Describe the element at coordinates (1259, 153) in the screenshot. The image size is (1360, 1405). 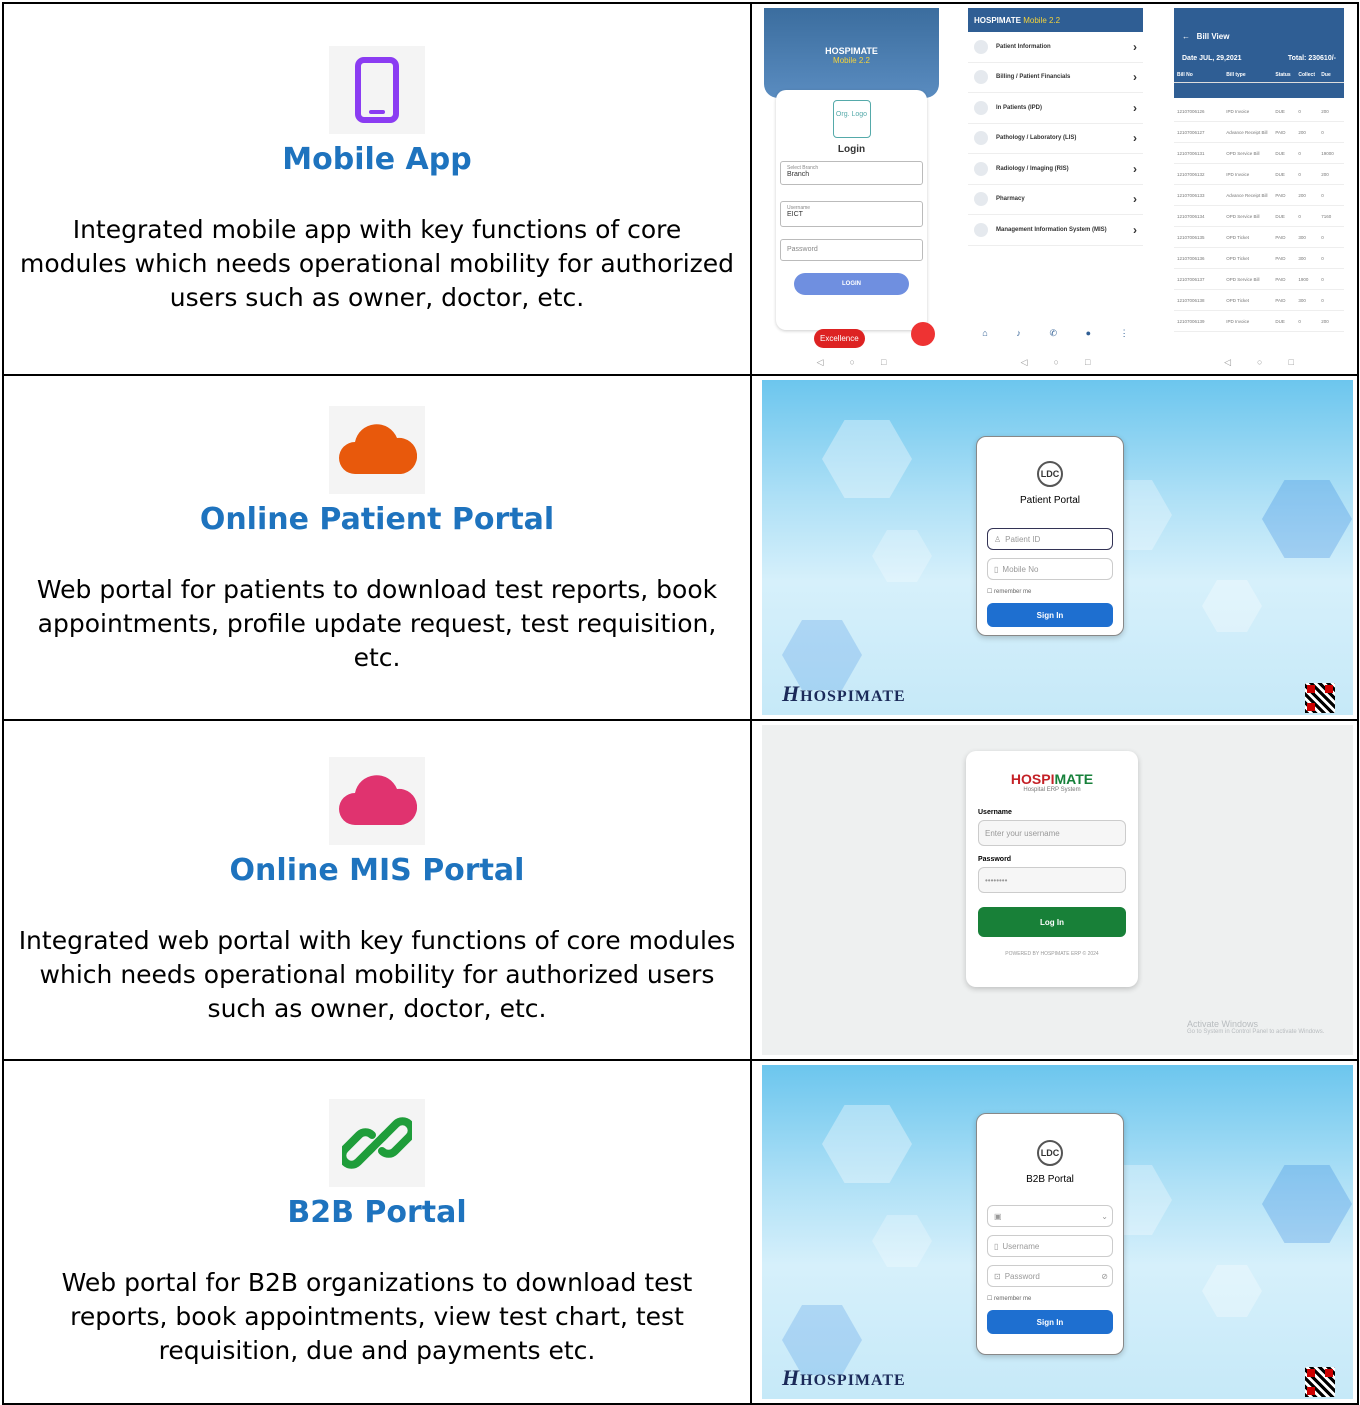
I see `table-row: 12107006131 OPD Service Bill DUE 0 19000` at that location.